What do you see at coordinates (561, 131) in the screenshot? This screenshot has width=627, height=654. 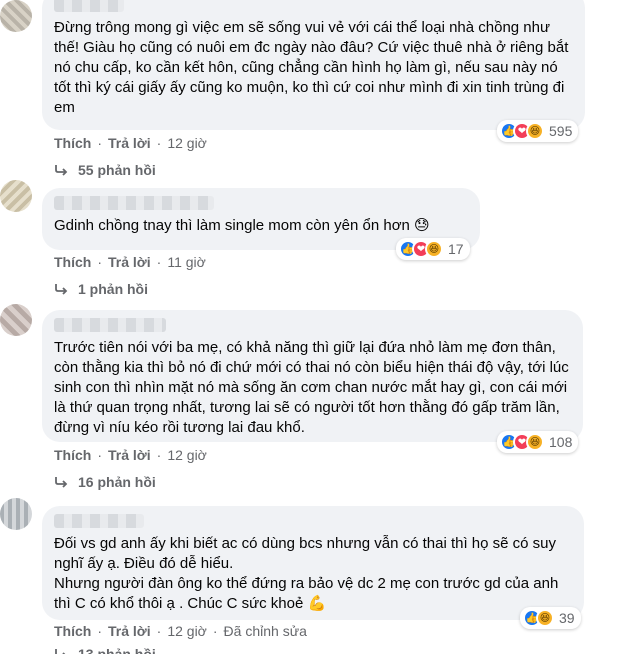 I see `reaction-count: 595` at bounding box center [561, 131].